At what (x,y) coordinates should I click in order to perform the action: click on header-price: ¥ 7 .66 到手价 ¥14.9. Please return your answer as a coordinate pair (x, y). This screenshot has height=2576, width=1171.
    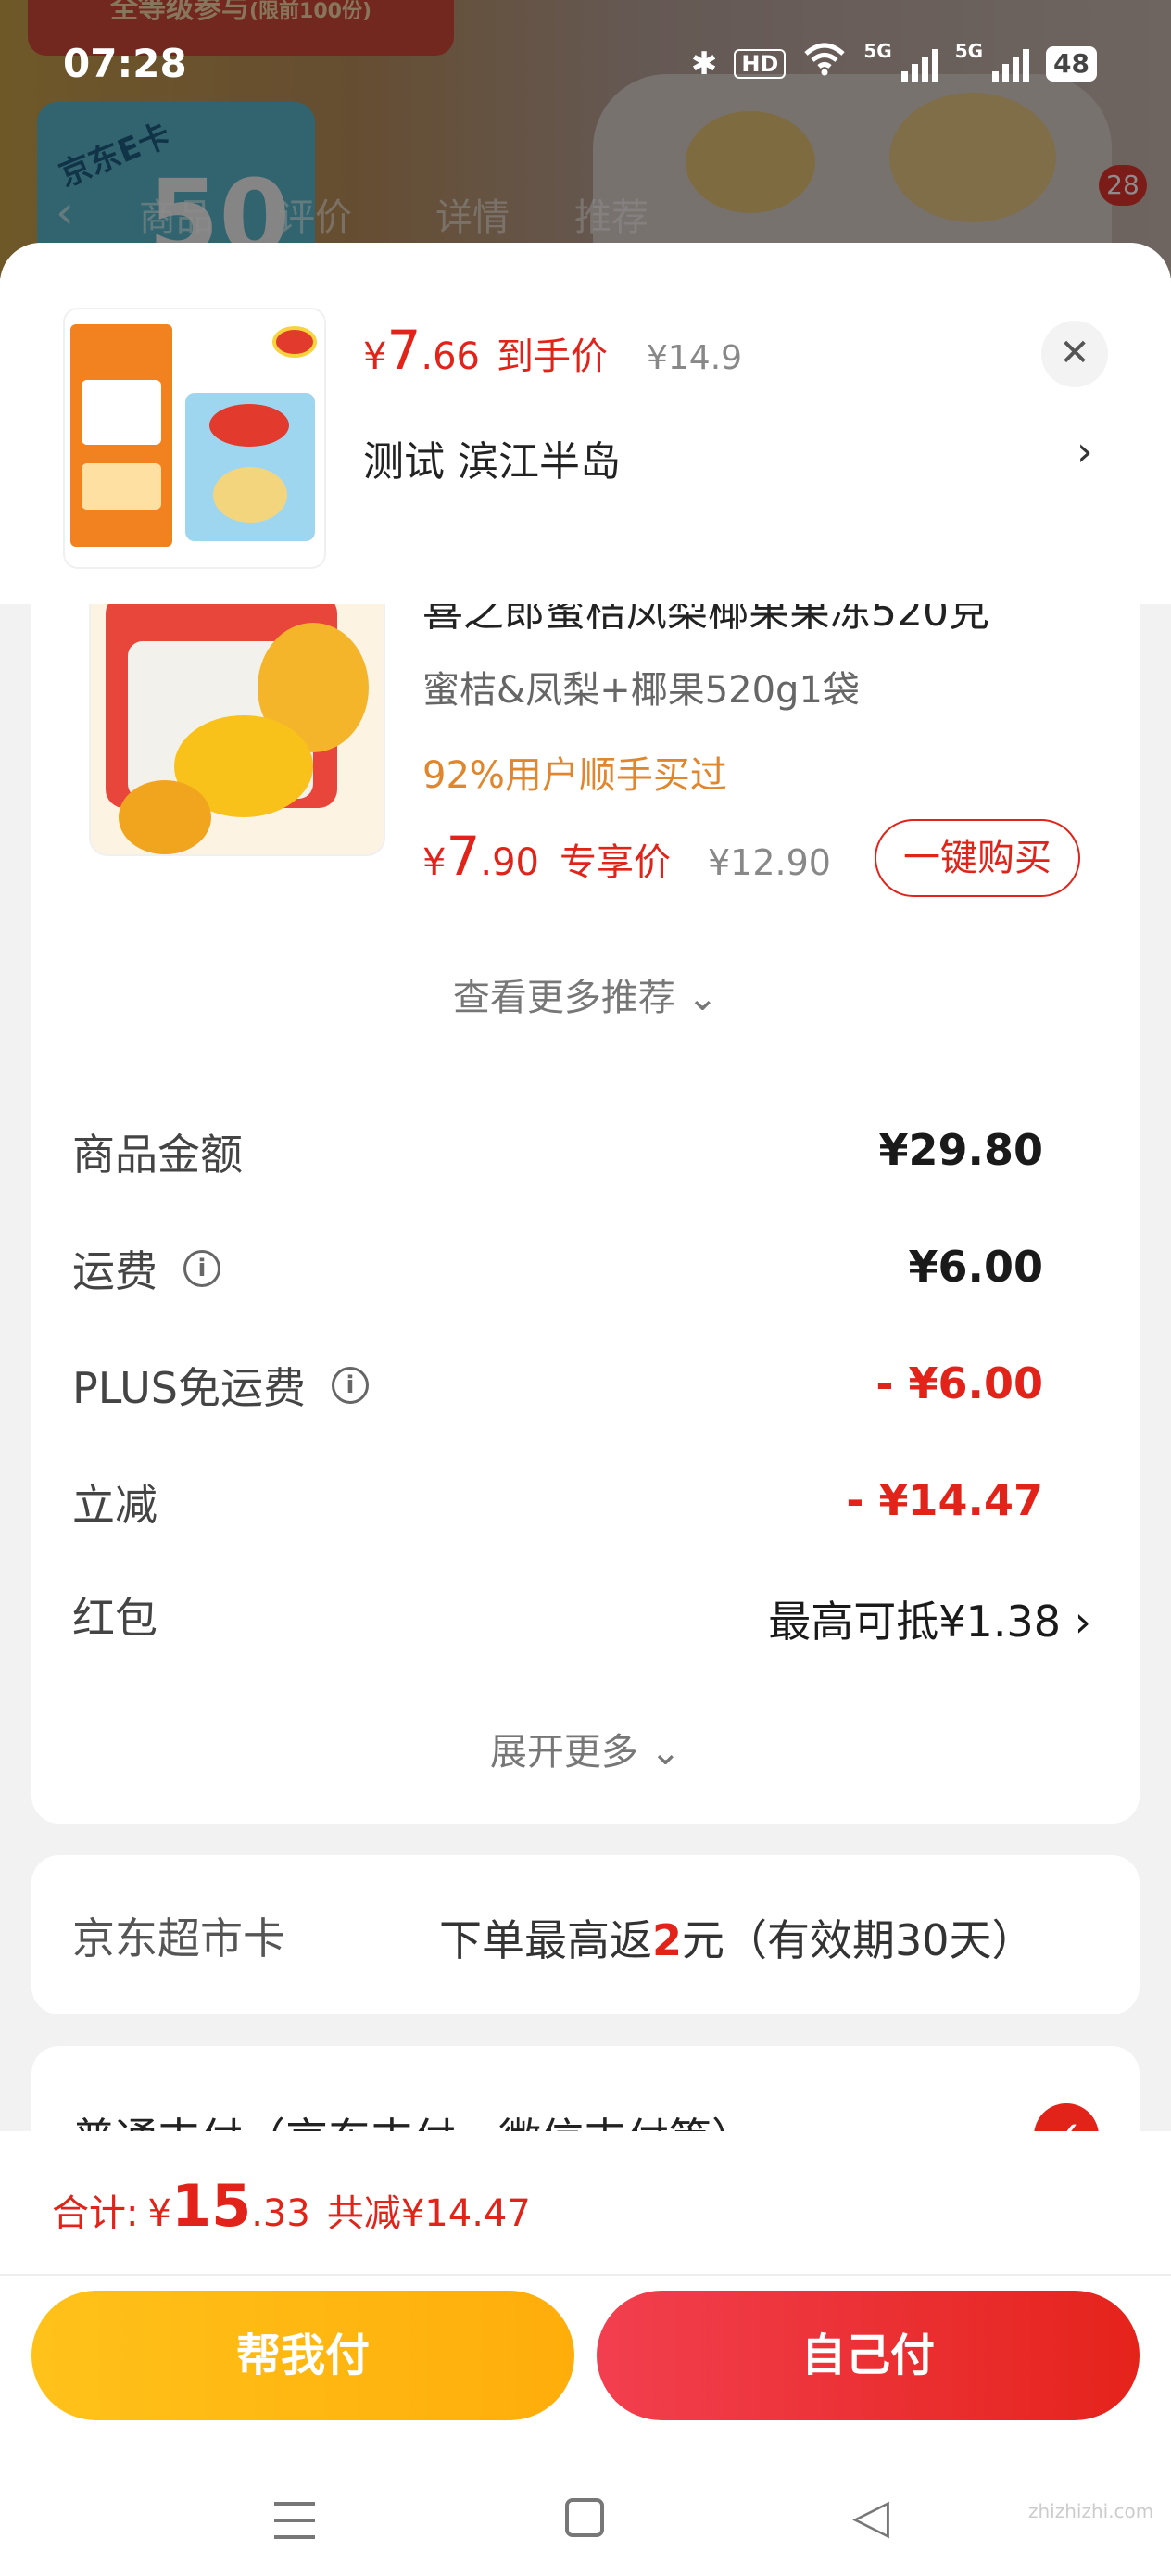
    Looking at the image, I should click on (553, 351).